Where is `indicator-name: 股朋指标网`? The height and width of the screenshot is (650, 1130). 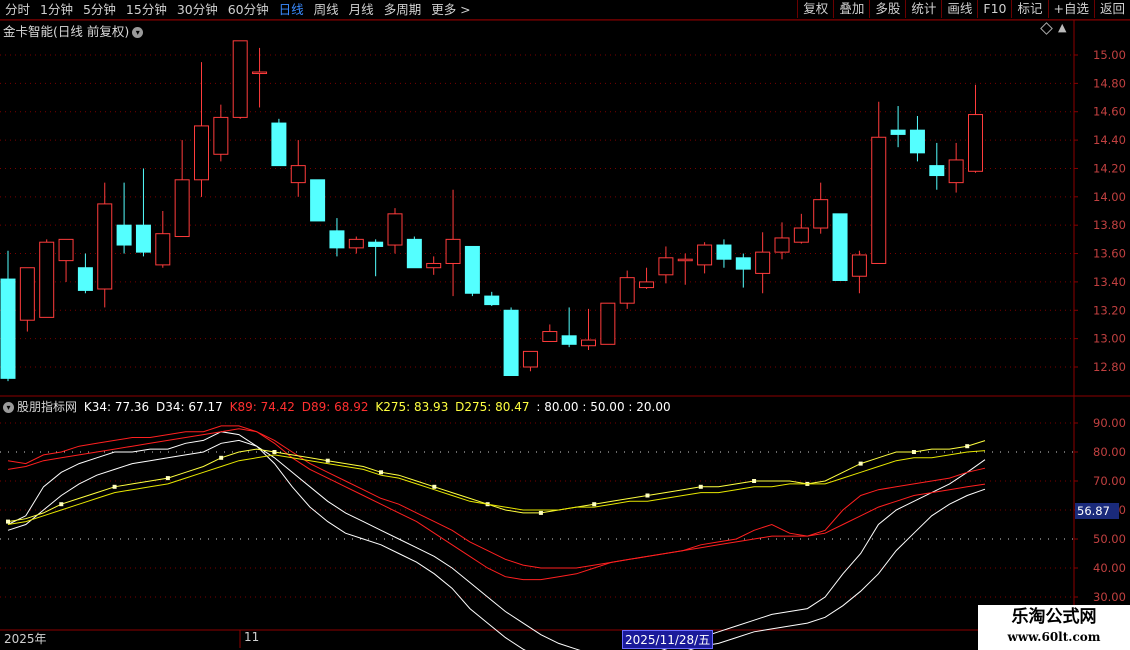 indicator-name: 股朋指标网 is located at coordinates (47, 407).